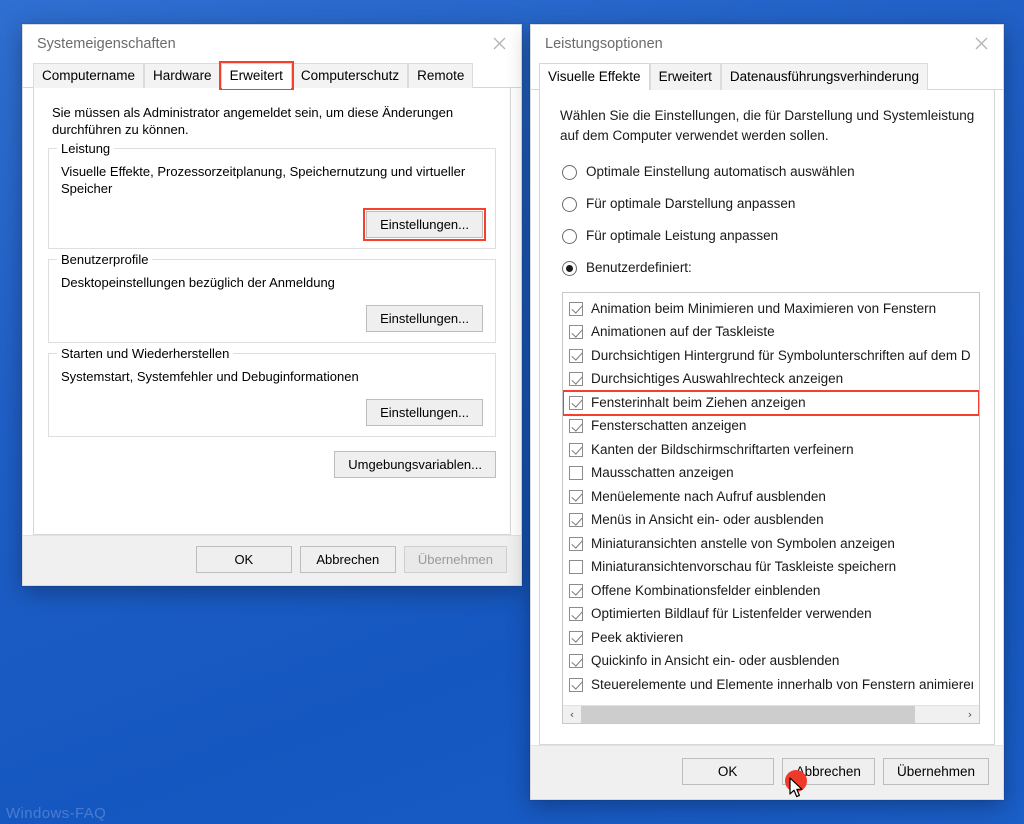 This screenshot has height=824, width=1024. I want to click on visual-effect-row: Fensterinhalt beim Ziehen anzeigen, so click(771, 403).